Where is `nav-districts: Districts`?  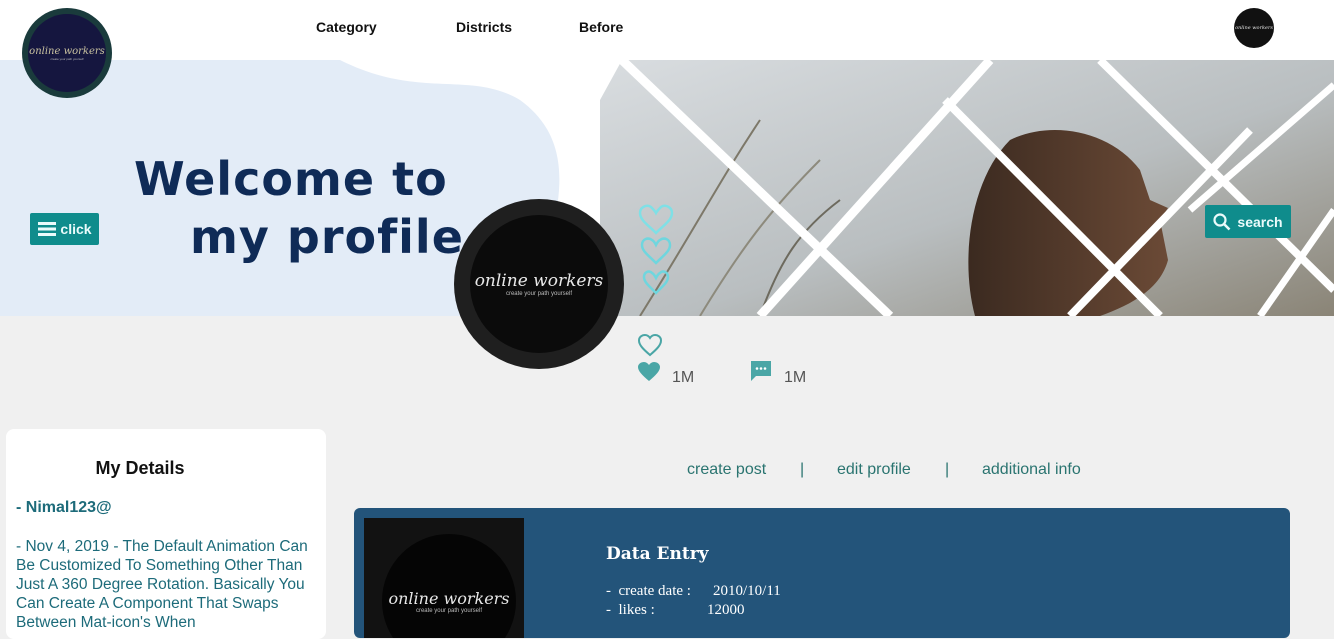 nav-districts: Districts is located at coordinates (484, 27).